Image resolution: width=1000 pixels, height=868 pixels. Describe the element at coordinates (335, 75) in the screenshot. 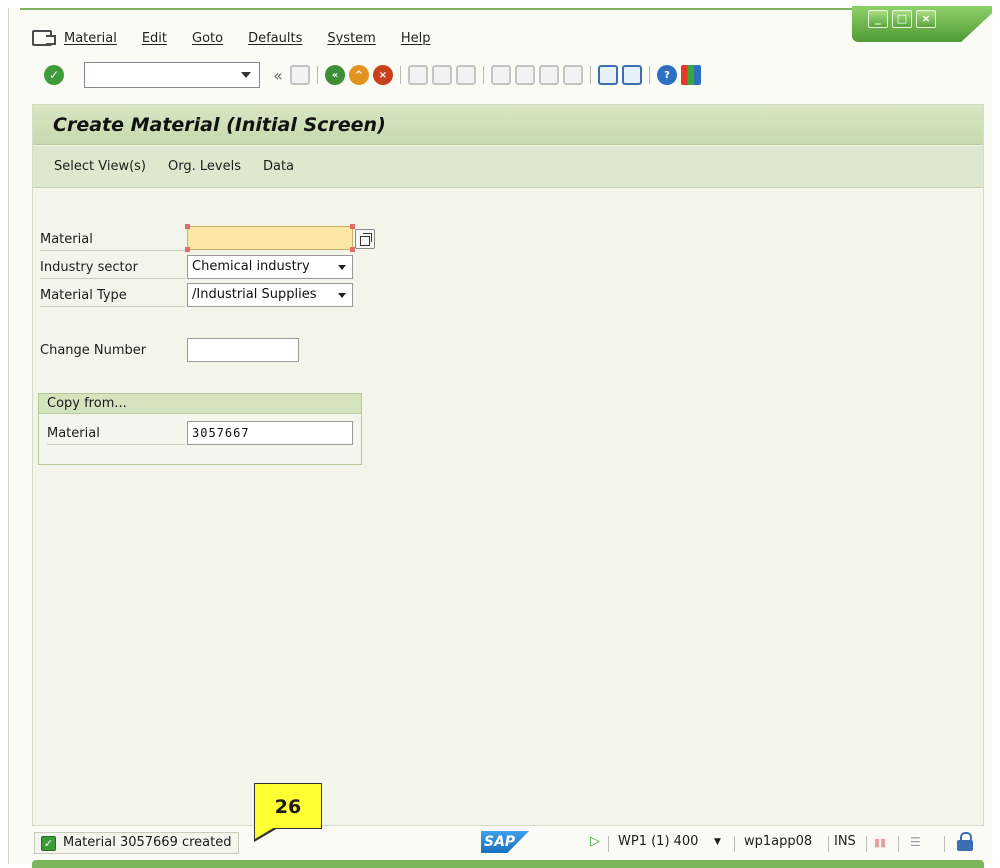

I see `back-icon: «` at that location.